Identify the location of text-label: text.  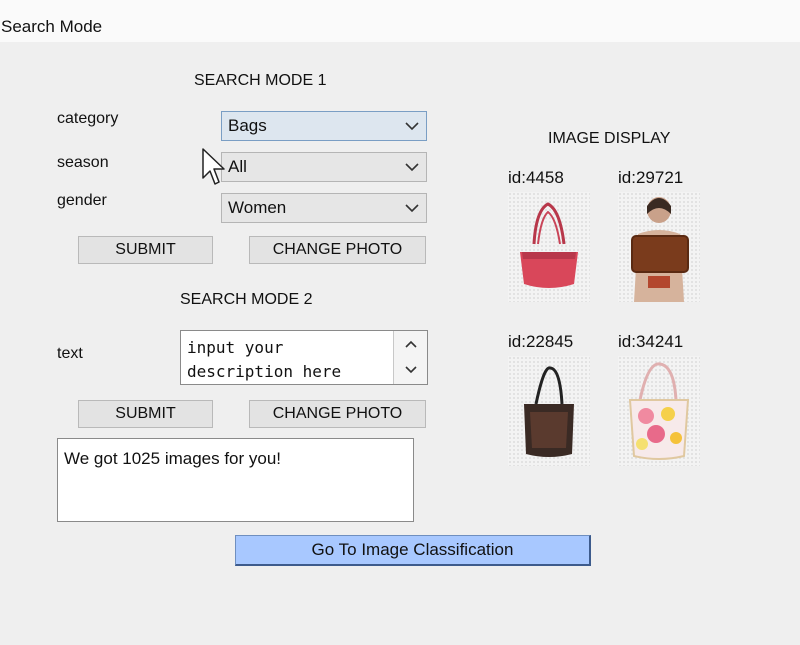
(70, 353).